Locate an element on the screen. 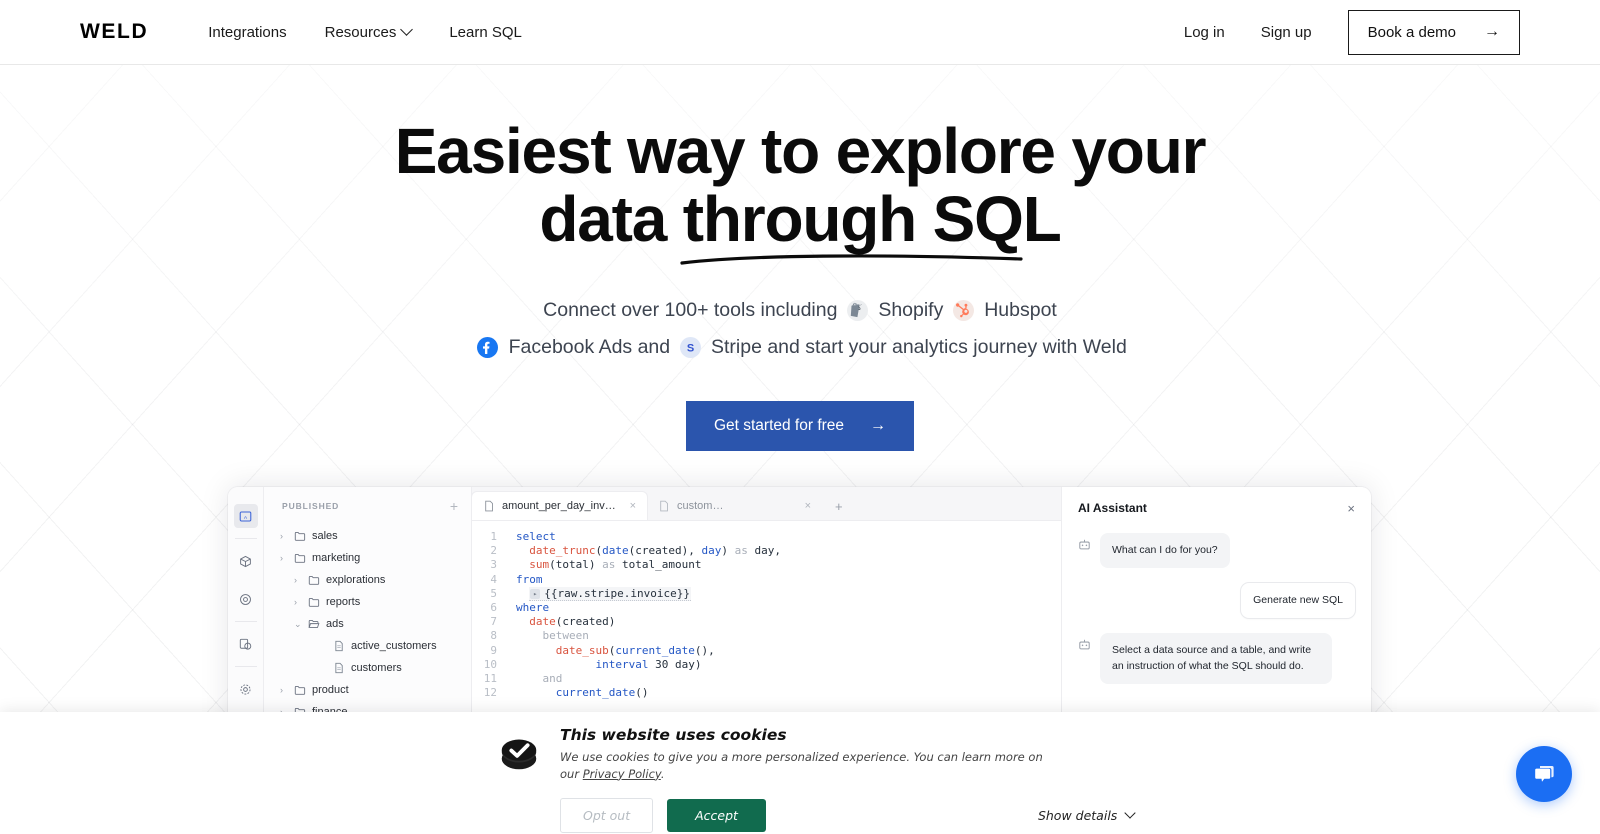 The height and width of the screenshot is (834, 1600). code-line: 5 ▸ {{raw.stripe.invoice}} is located at coordinates (766, 593).